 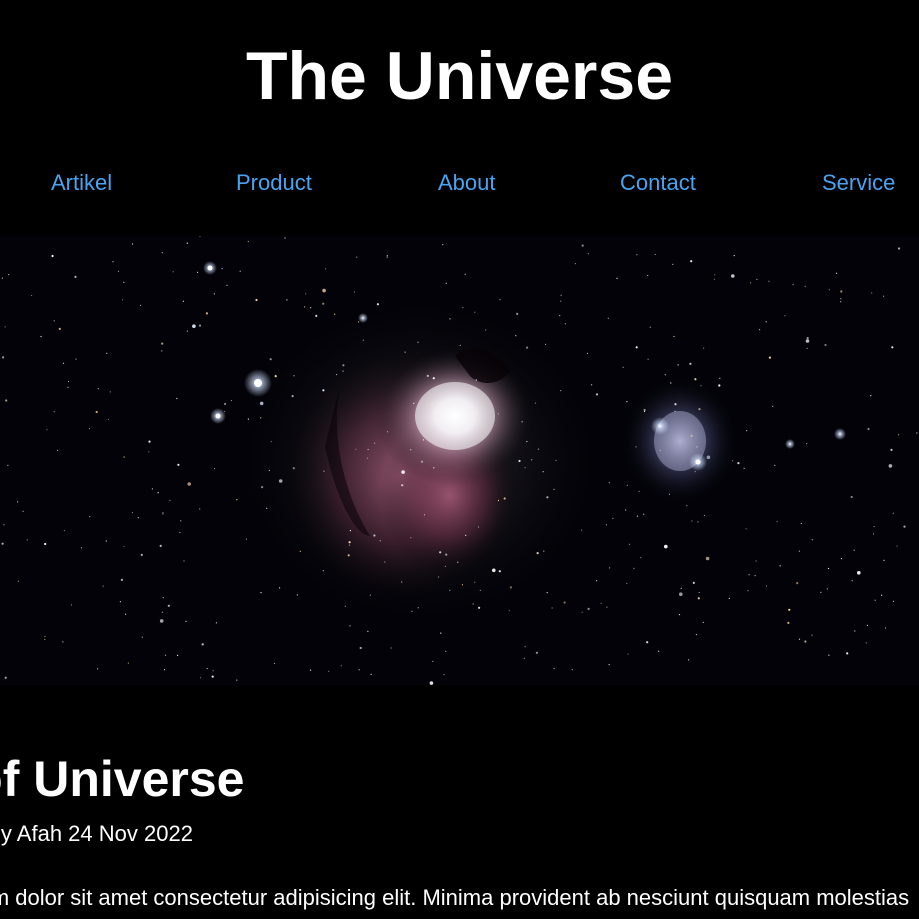 I want to click on nav-link-service: Service, so click(x=858, y=183).